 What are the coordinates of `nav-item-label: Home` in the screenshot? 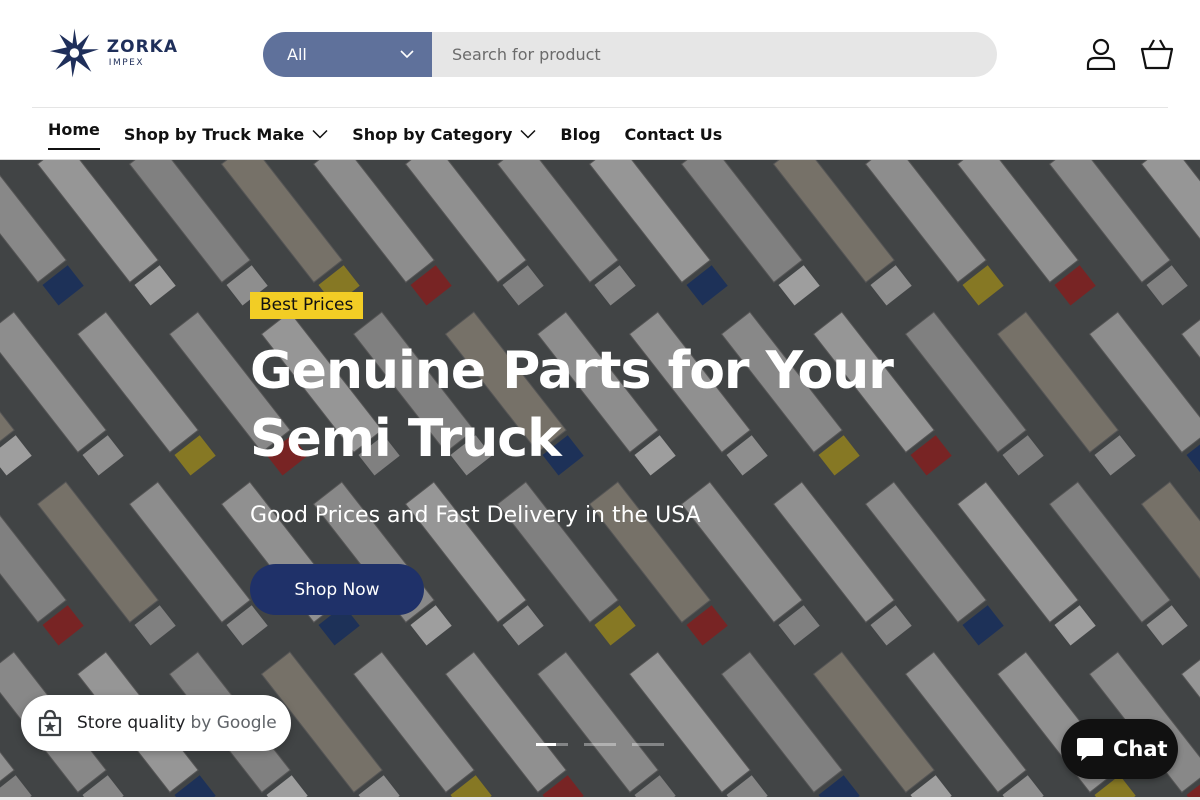 It's located at (74, 129).